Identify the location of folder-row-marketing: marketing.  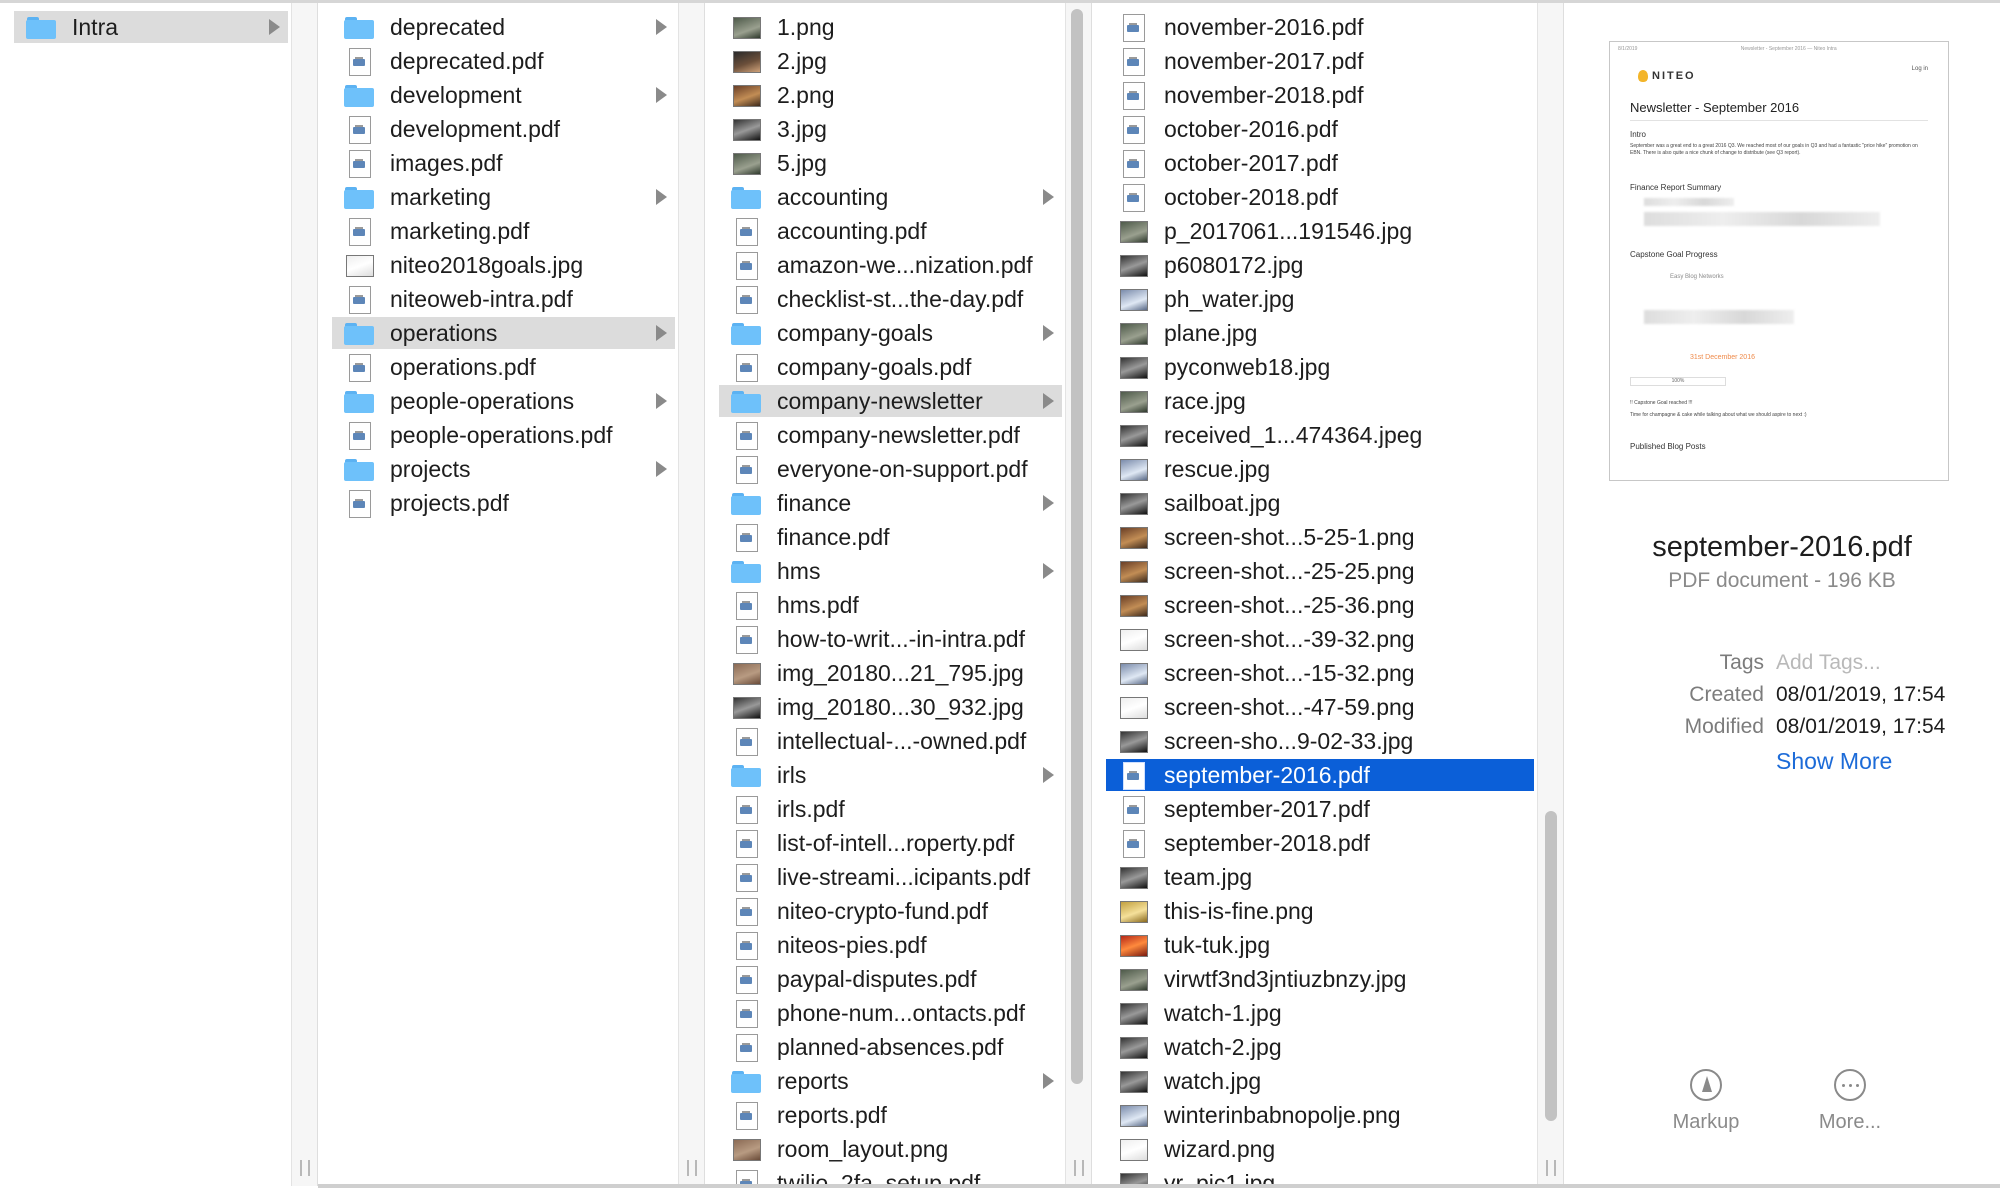
(503, 197).